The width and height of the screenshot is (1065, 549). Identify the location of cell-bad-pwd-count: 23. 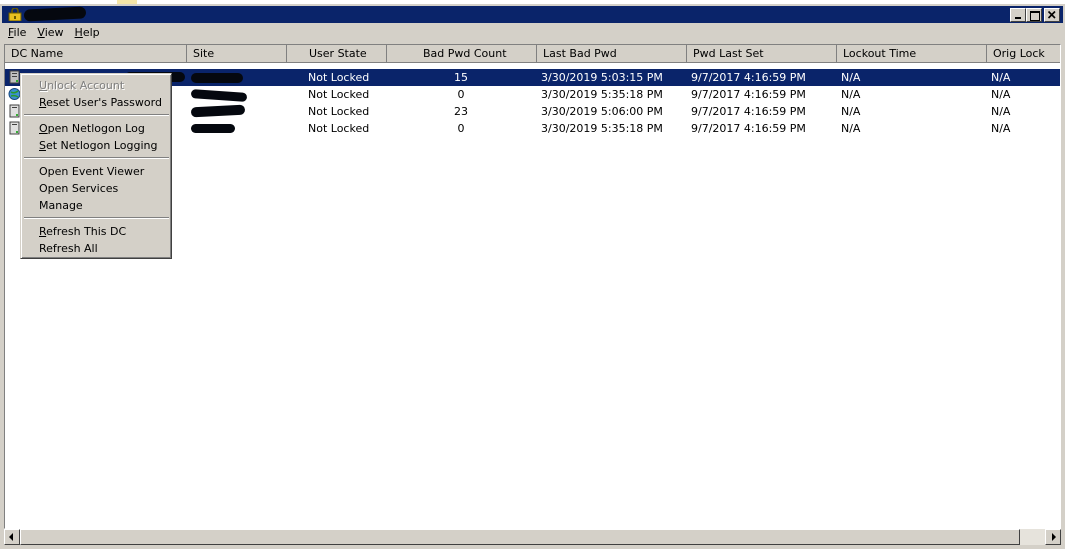
(461, 111).